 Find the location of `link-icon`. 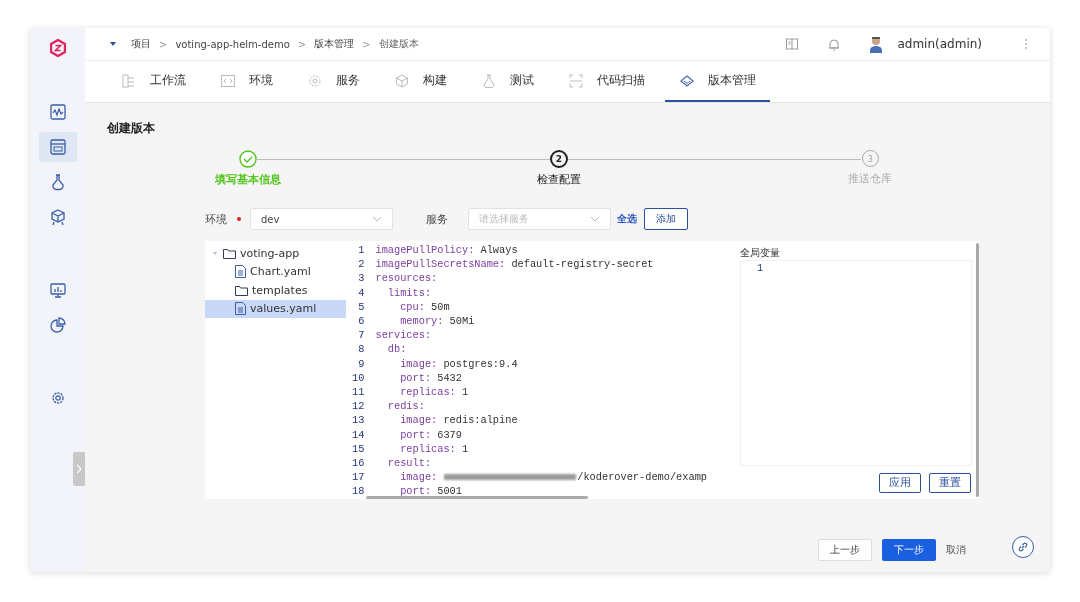

link-icon is located at coordinates (1023, 547).